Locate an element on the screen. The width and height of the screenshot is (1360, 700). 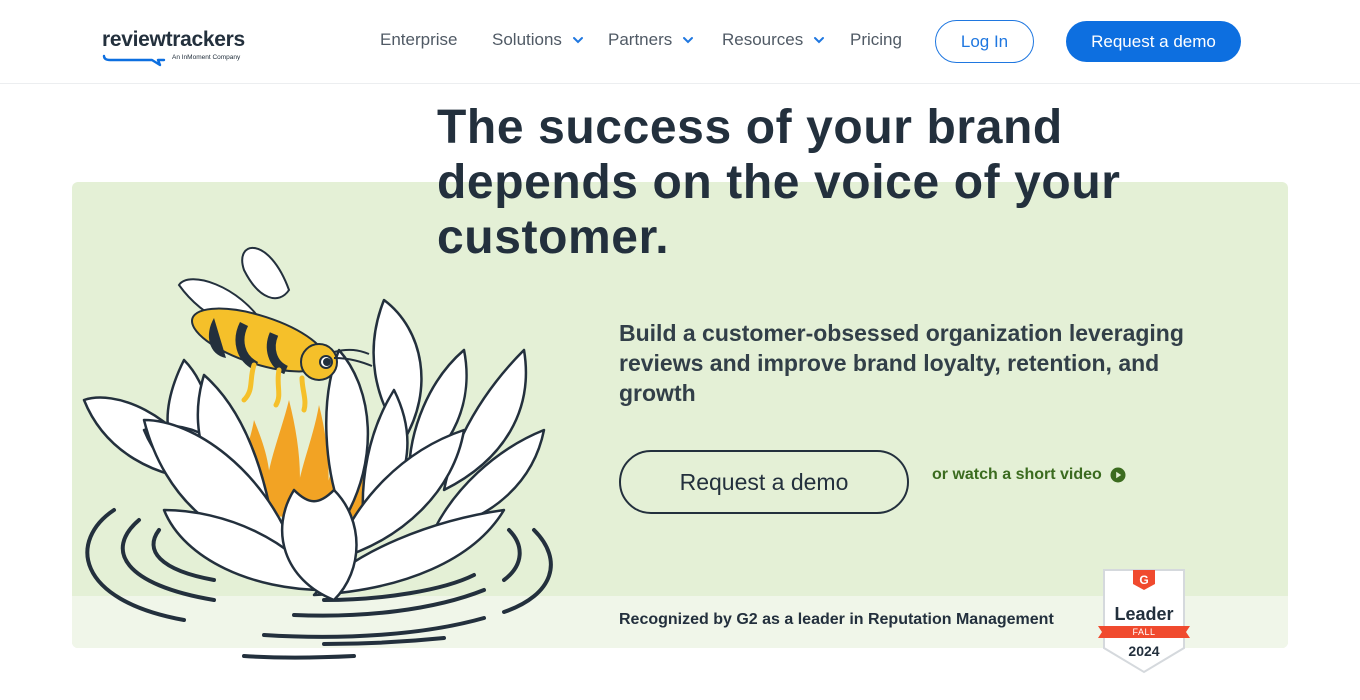
nav-label: Solutions is located at coordinates (527, 39).